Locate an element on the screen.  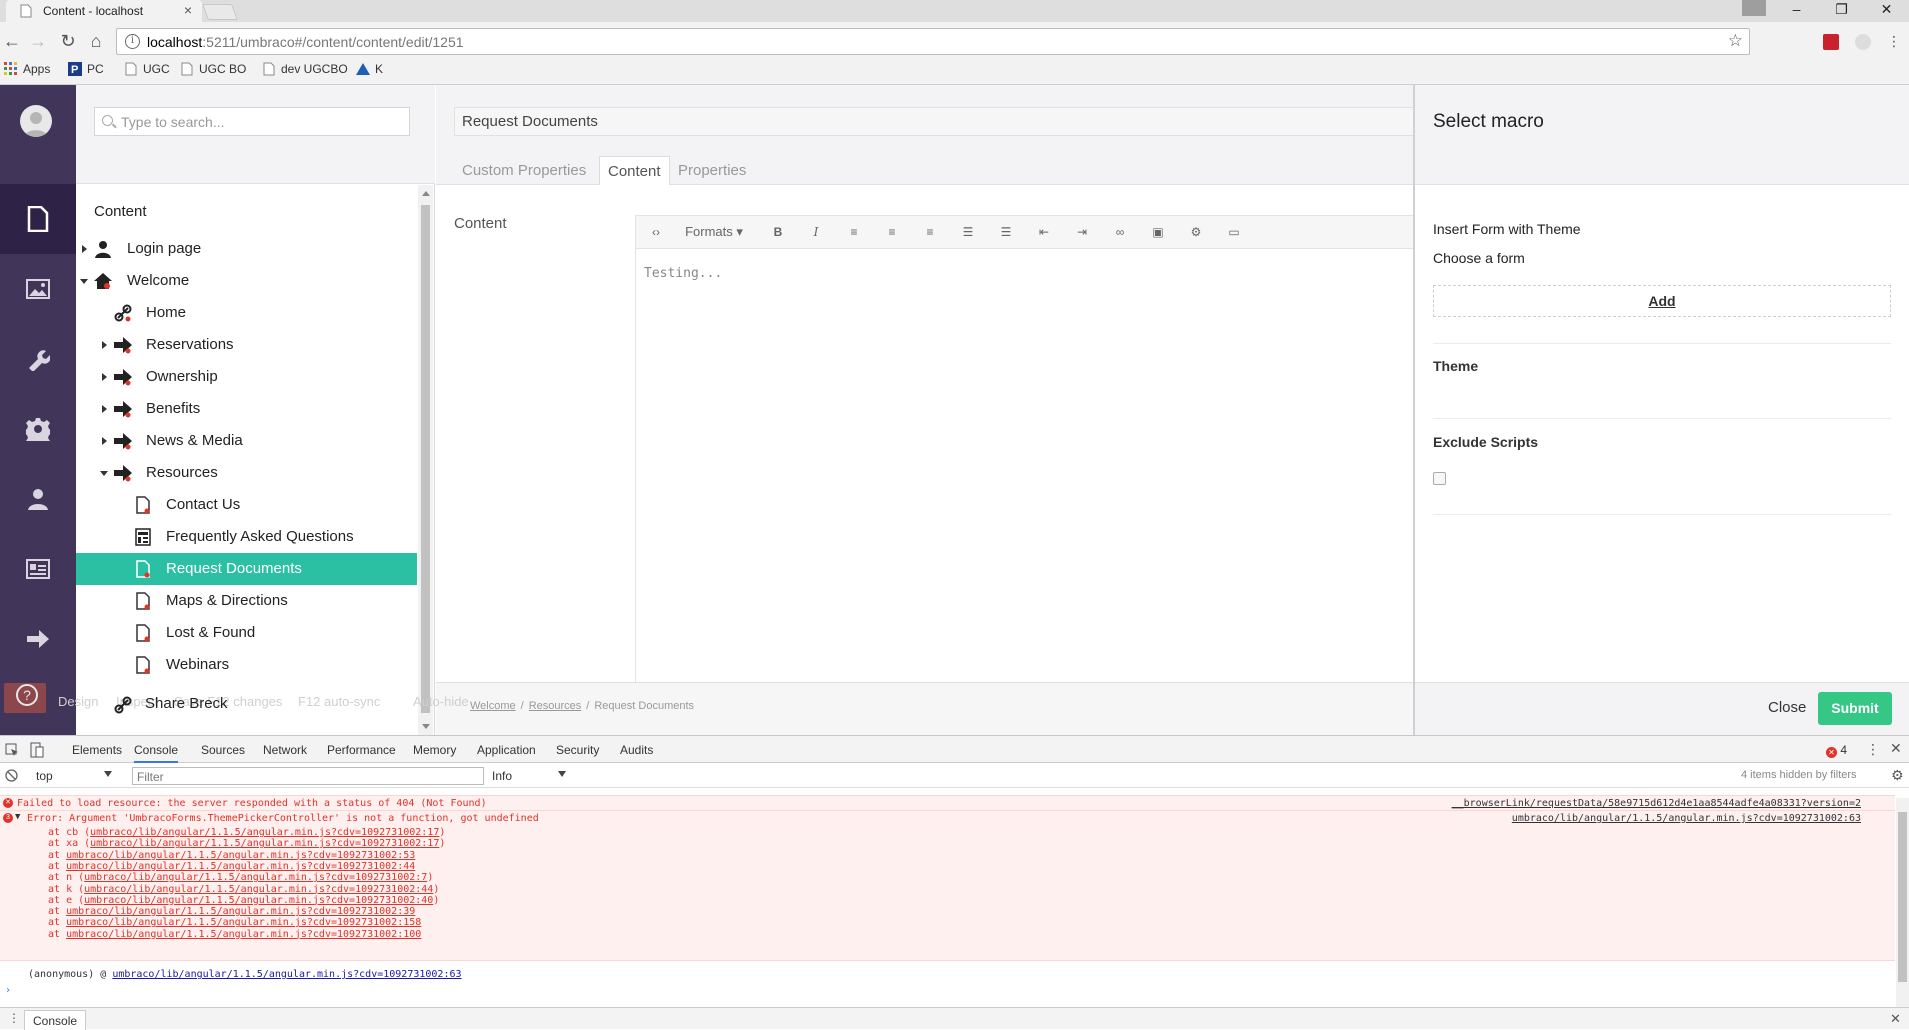
tree-scrollbar is located at coordinates (425, 460).